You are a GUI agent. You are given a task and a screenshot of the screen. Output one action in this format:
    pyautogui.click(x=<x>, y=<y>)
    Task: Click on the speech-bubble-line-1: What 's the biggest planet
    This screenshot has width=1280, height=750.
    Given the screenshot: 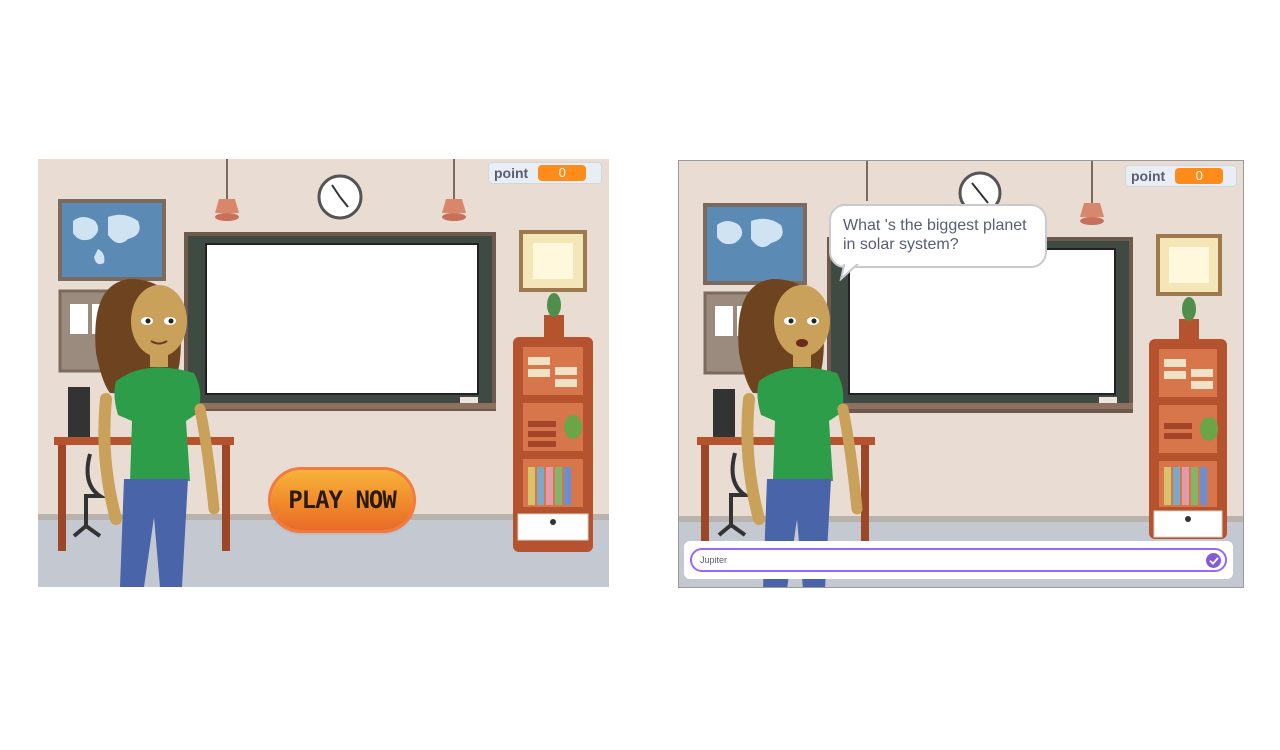 What is the action you would take?
    pyautogui.click(x=935, y=225)
    